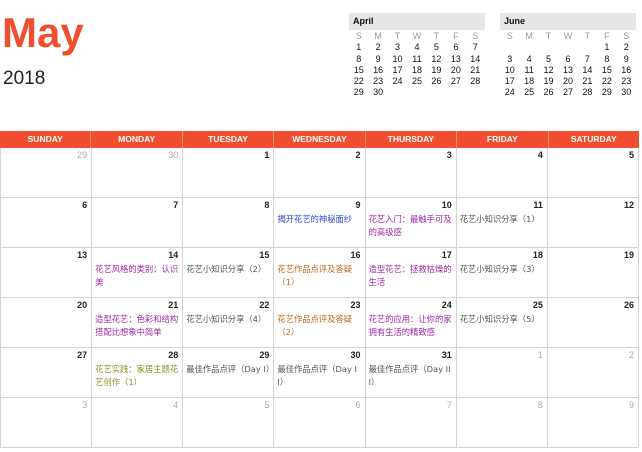 The image size is (642, 452). What do you see at coordinates (593, 422) in the screenshot?
I see `day-cell: 9` at bounding box center [593, 422].